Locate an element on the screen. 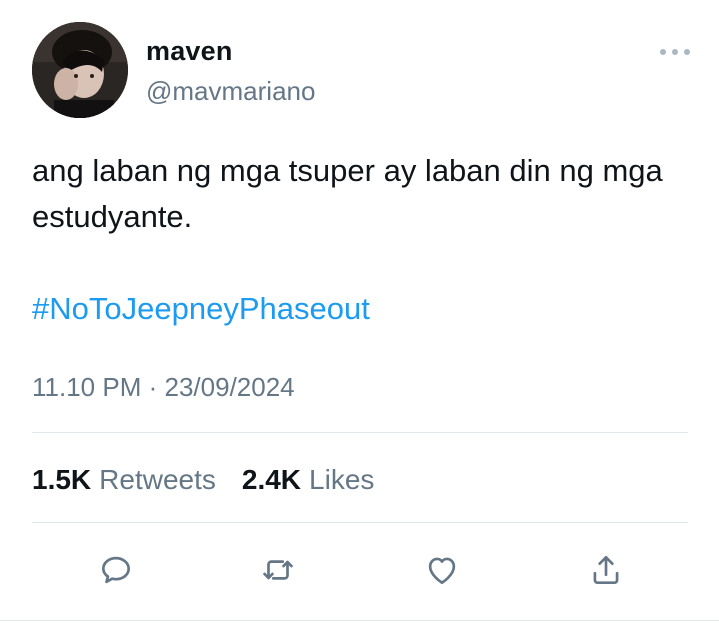  retweets-label: Retweets is located at coordinates (157, 479).